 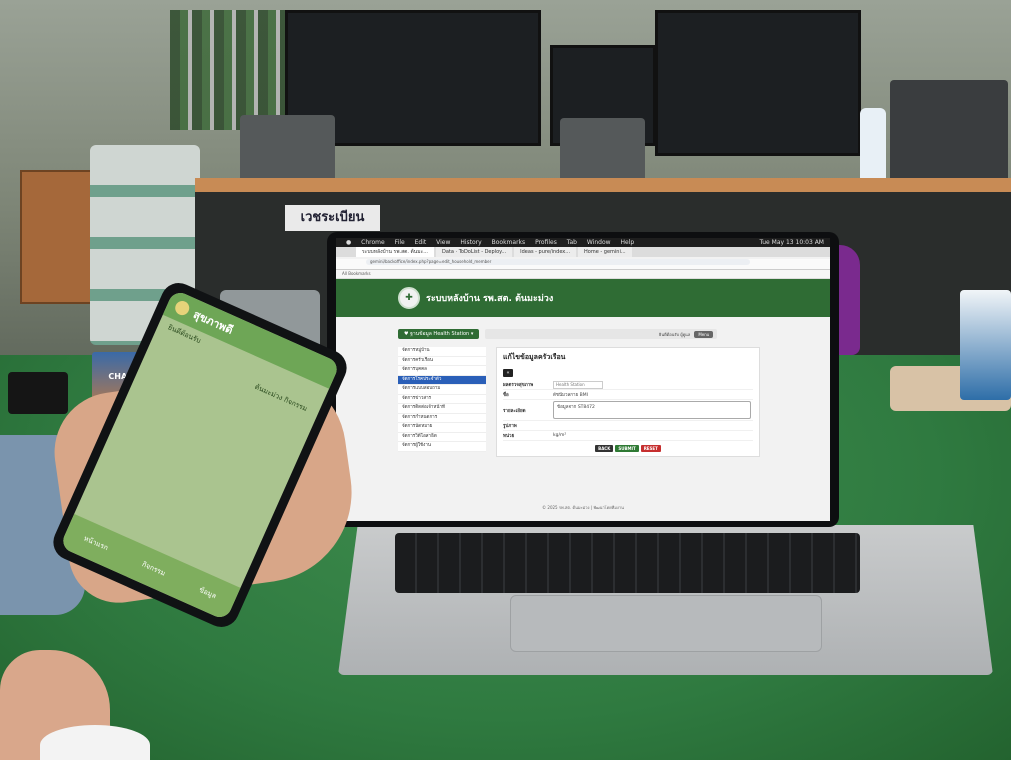 What do you see at coordinates (653, 394) in the screenshot?
I see `name-field: ดัชนีมวลกาย BMI` at bounding box center [653, 394].